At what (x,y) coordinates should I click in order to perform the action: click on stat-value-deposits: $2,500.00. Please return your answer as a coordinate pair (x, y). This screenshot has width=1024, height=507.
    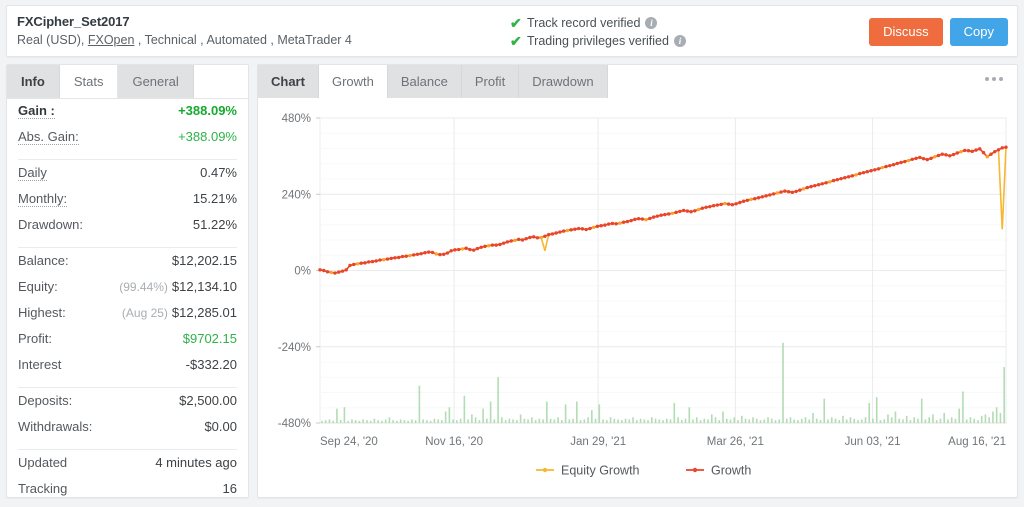
    Looking at the image, I should click on (208, 400).